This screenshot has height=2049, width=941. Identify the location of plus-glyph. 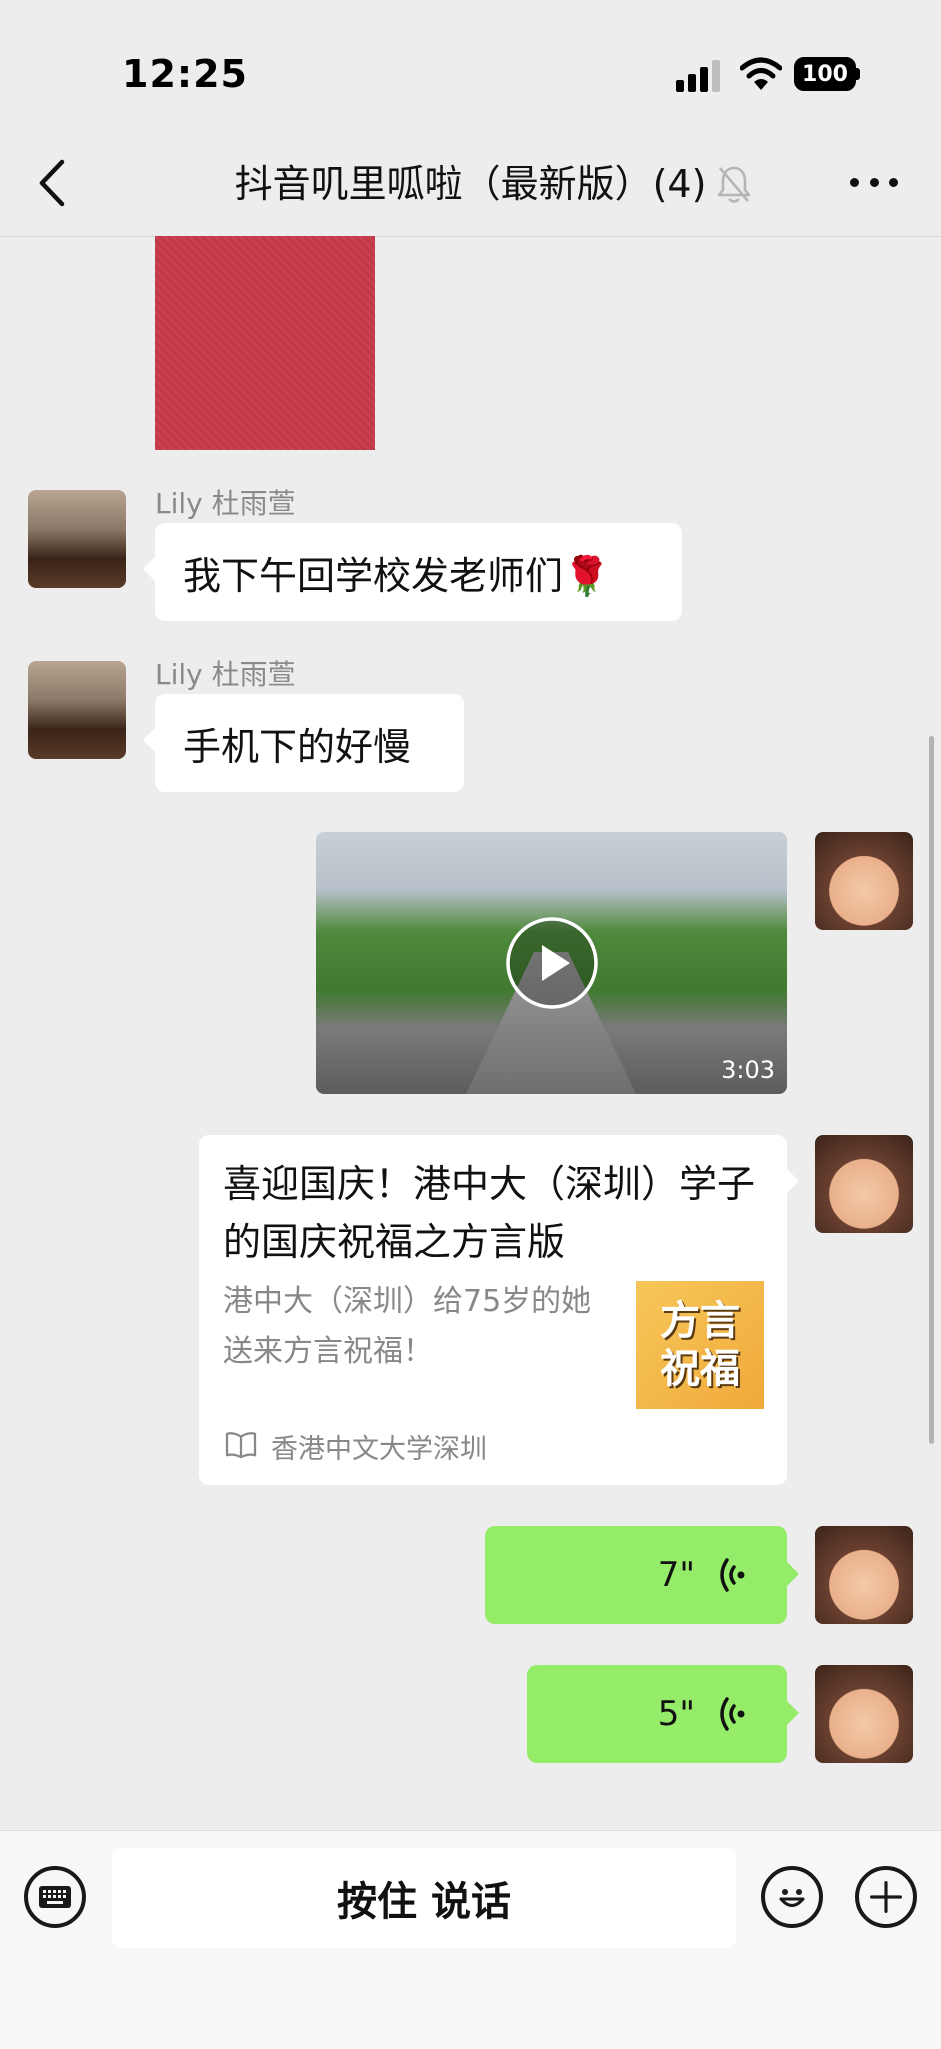
(886, 1897).